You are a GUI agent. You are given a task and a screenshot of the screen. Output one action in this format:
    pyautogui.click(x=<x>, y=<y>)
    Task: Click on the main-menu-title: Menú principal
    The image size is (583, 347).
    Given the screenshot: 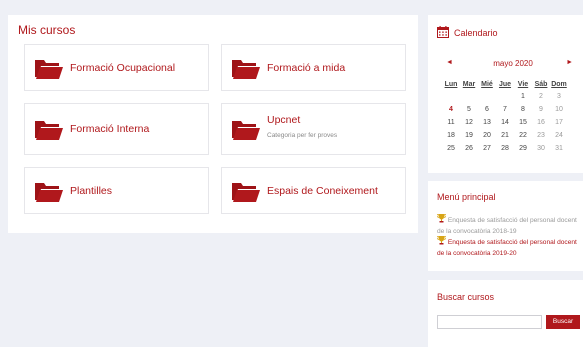 What is the action you would take?
    pyautogui.click(x=466, y=197)
    